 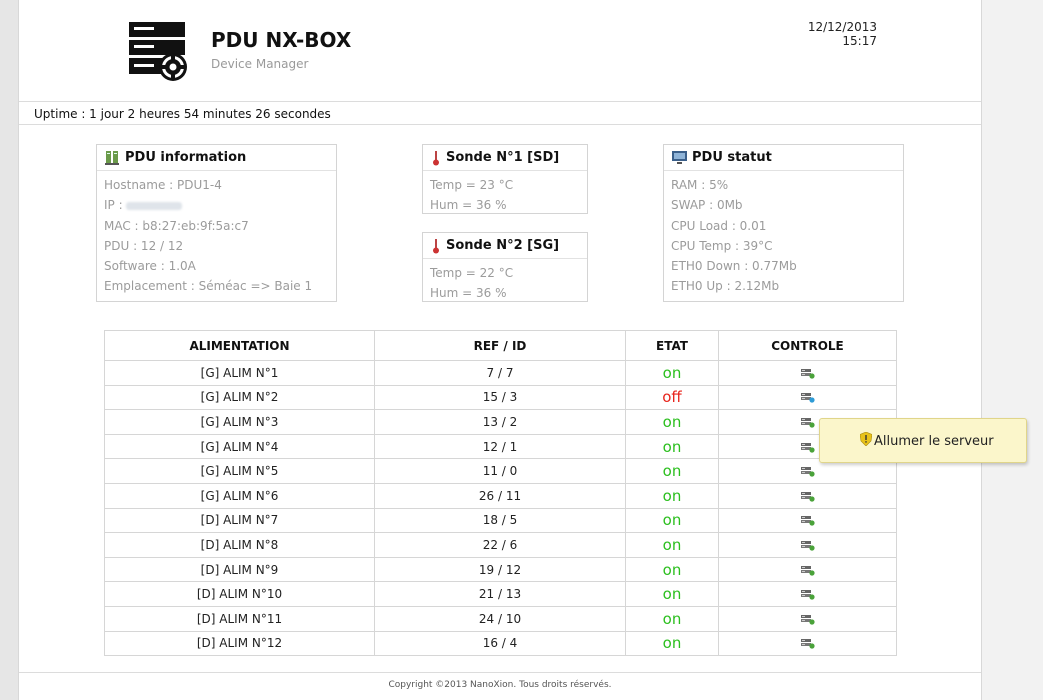 What do you see at coordinates (500, 446) in the screenshot?
I see `table-row: [G] ALIM N°4 12 / 1 on` at bounding box center [500, 446].